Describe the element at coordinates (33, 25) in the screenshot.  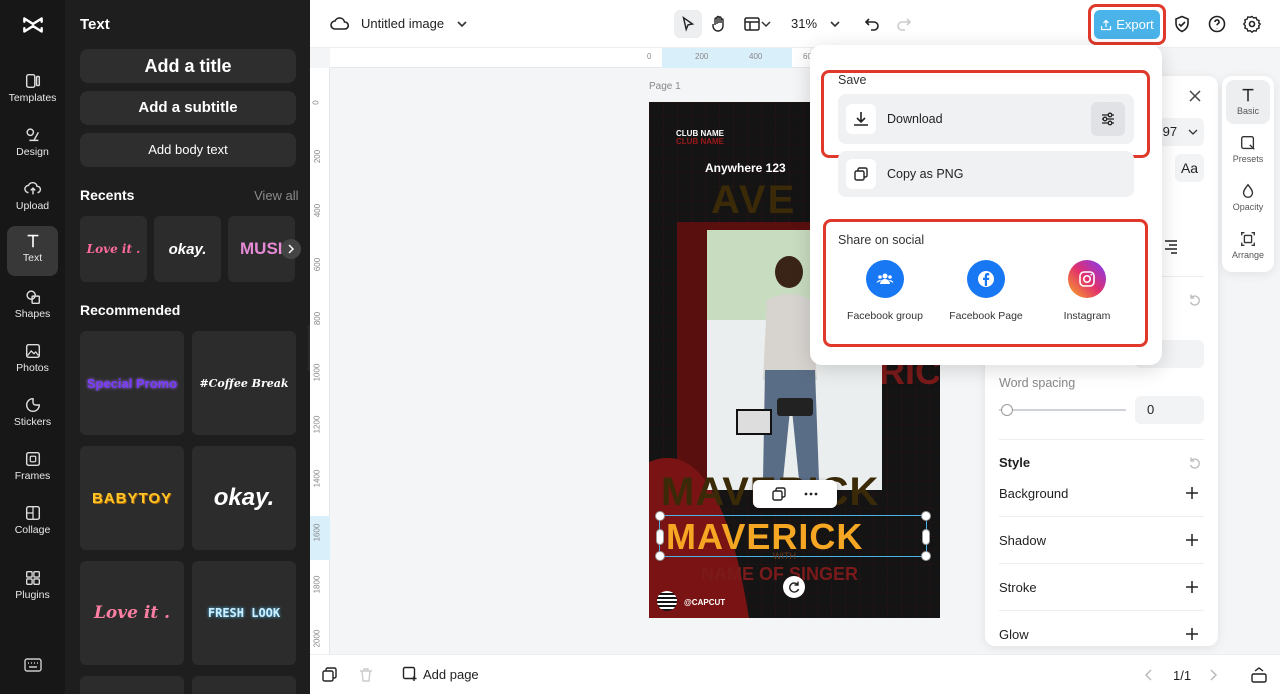
I see `capcut-logo` at that location.